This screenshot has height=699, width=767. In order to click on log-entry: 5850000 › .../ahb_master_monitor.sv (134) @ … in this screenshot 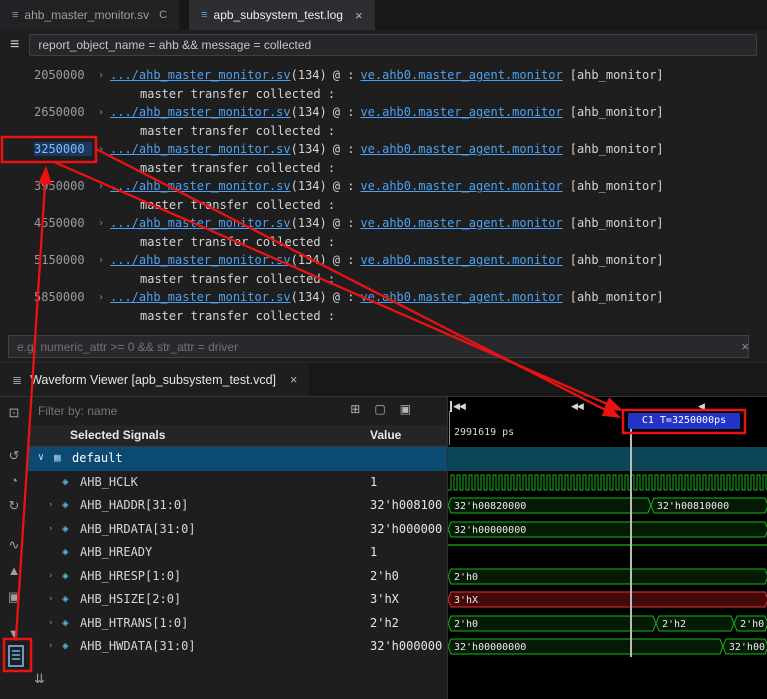, I will do `click(383, 297)`.